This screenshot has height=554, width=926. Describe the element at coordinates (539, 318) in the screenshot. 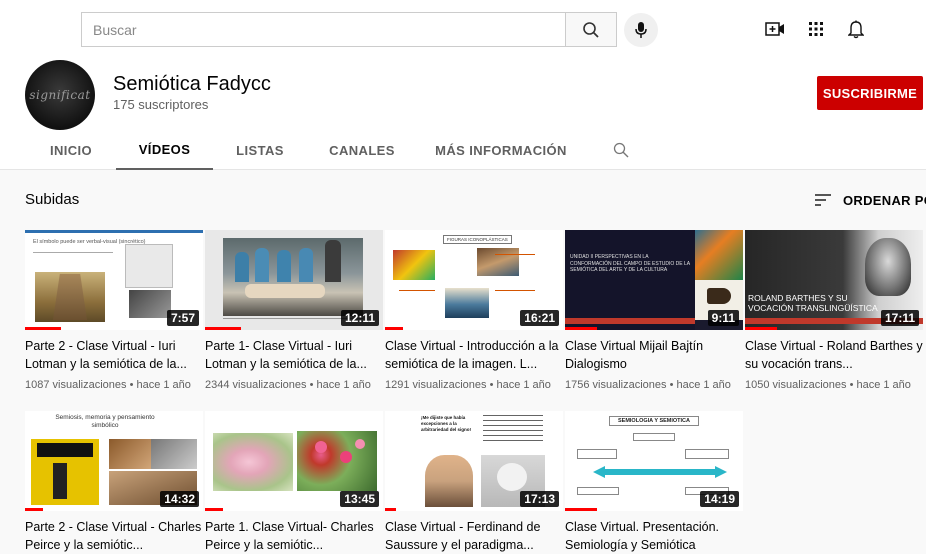

I see `video-duration: 16:21` at that location.